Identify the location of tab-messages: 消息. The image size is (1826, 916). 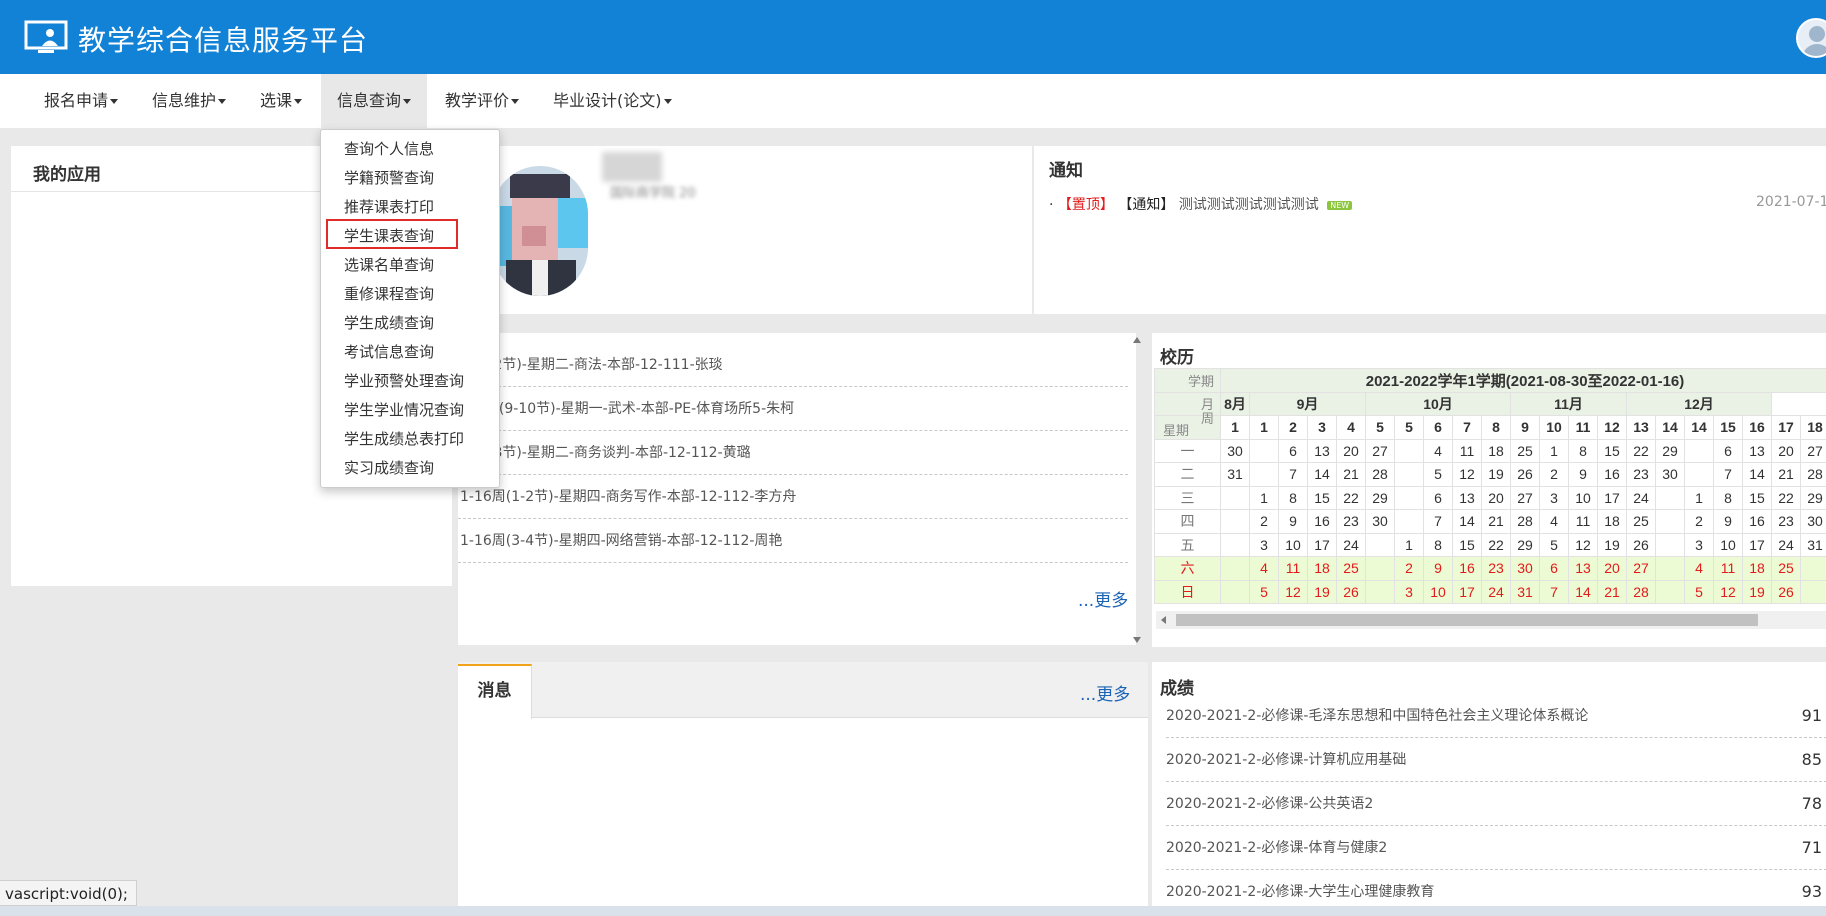
(495, 691).